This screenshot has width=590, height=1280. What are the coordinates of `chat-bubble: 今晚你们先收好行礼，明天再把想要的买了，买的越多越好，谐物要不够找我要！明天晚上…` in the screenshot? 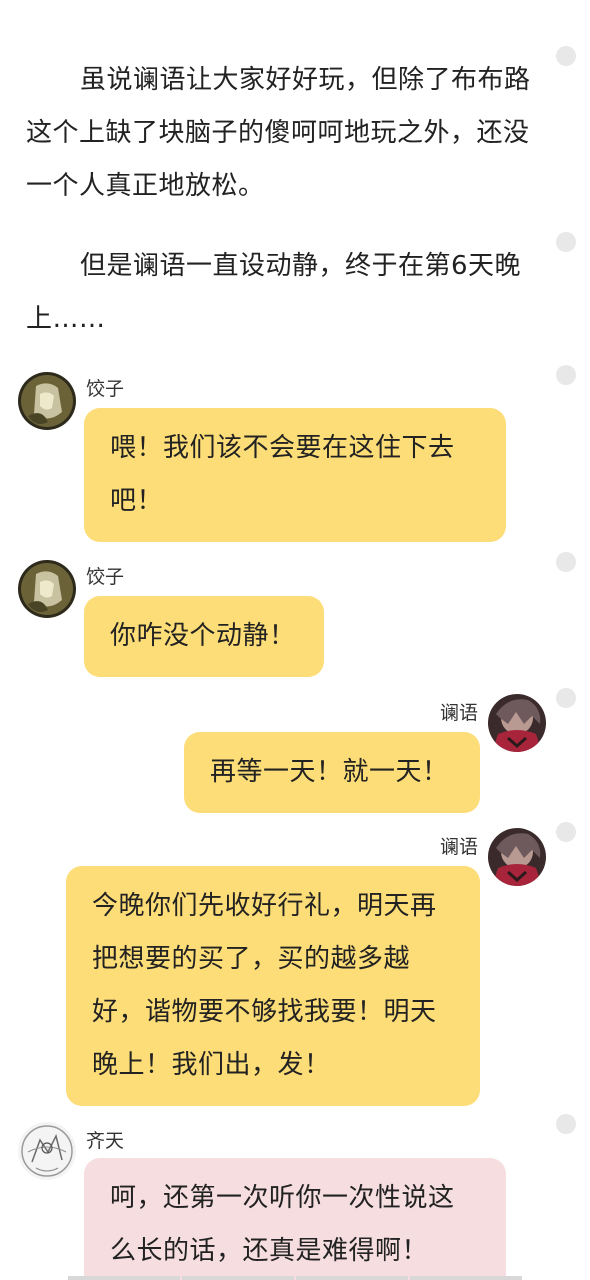 It's located at (273, 986).